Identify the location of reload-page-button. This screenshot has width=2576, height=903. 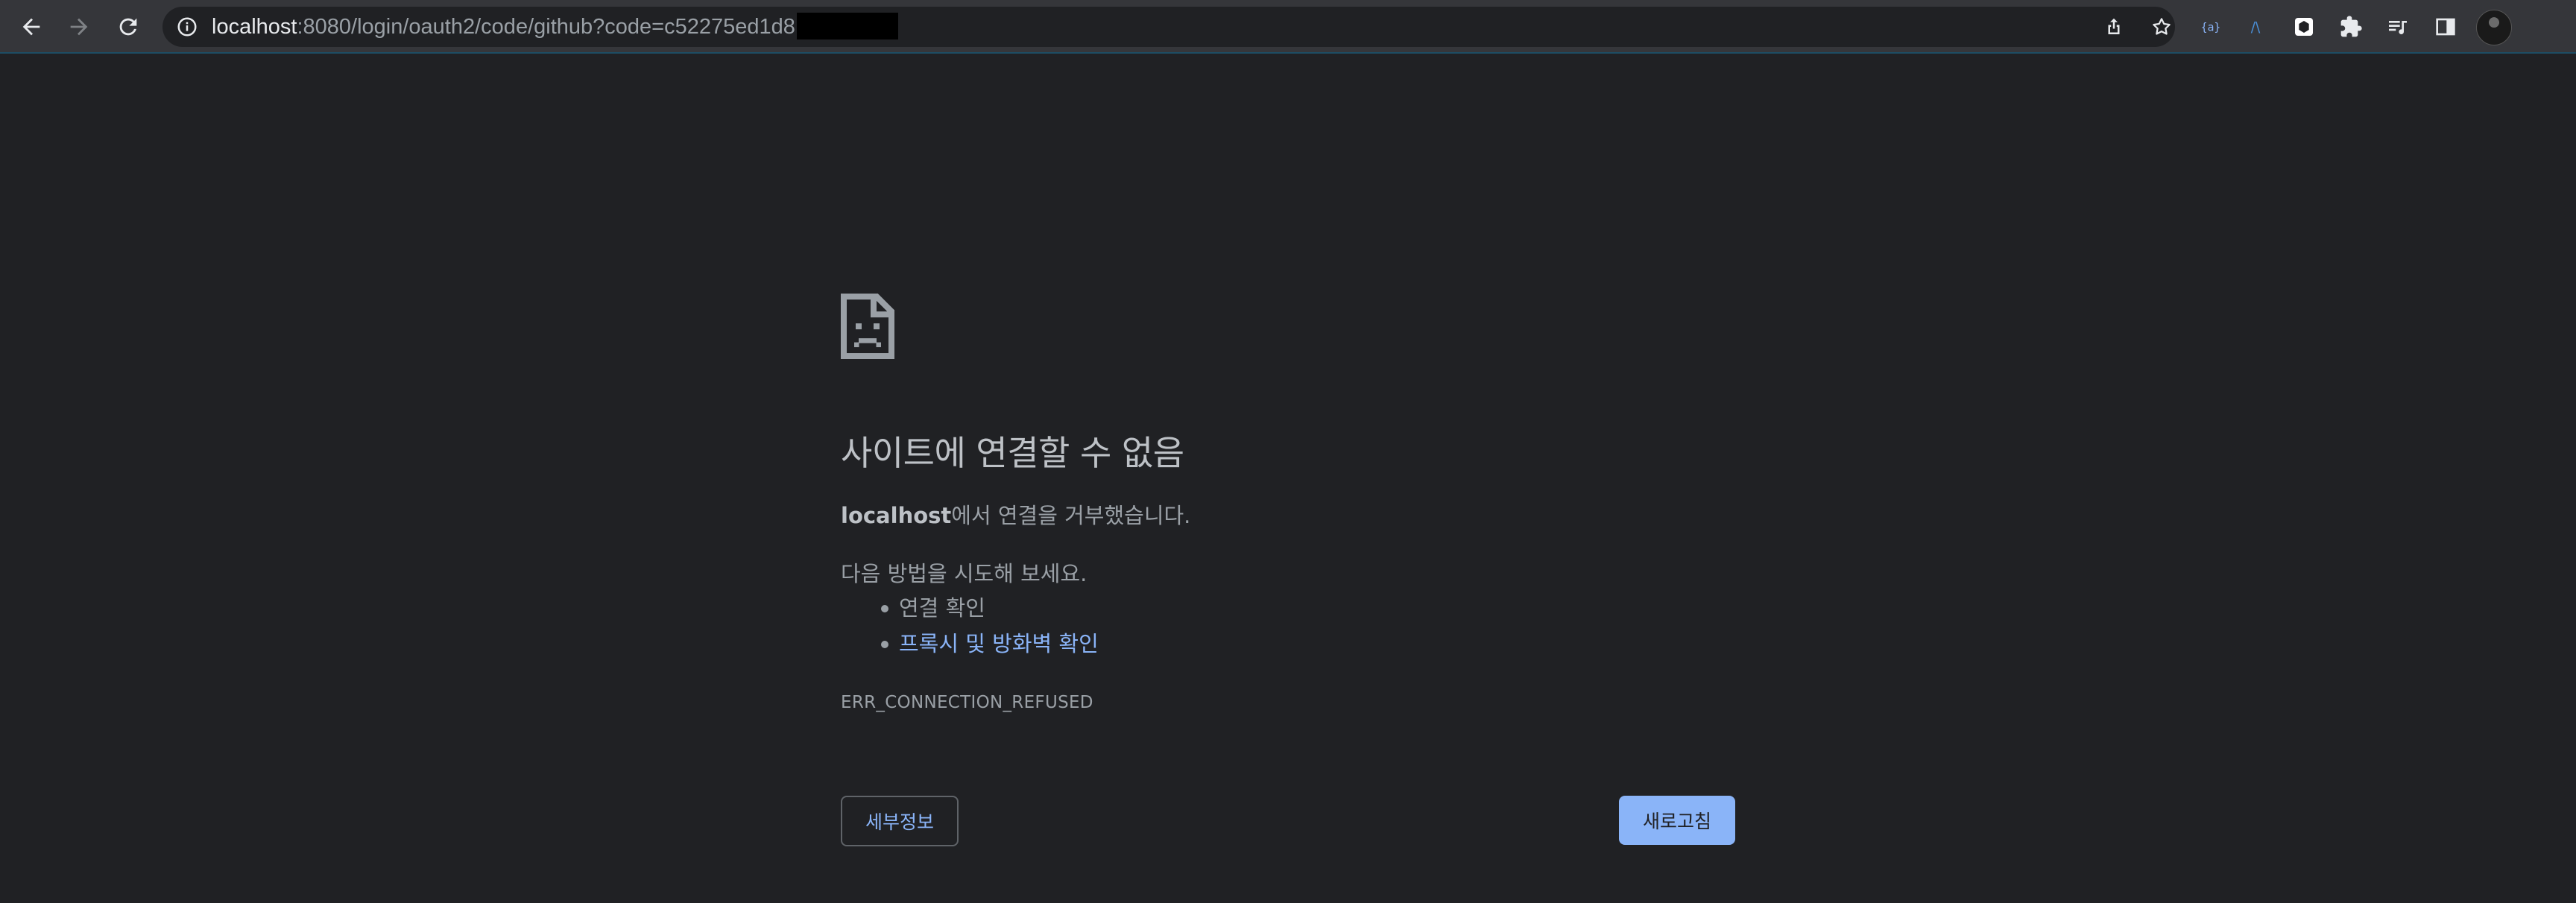
(128, 27).